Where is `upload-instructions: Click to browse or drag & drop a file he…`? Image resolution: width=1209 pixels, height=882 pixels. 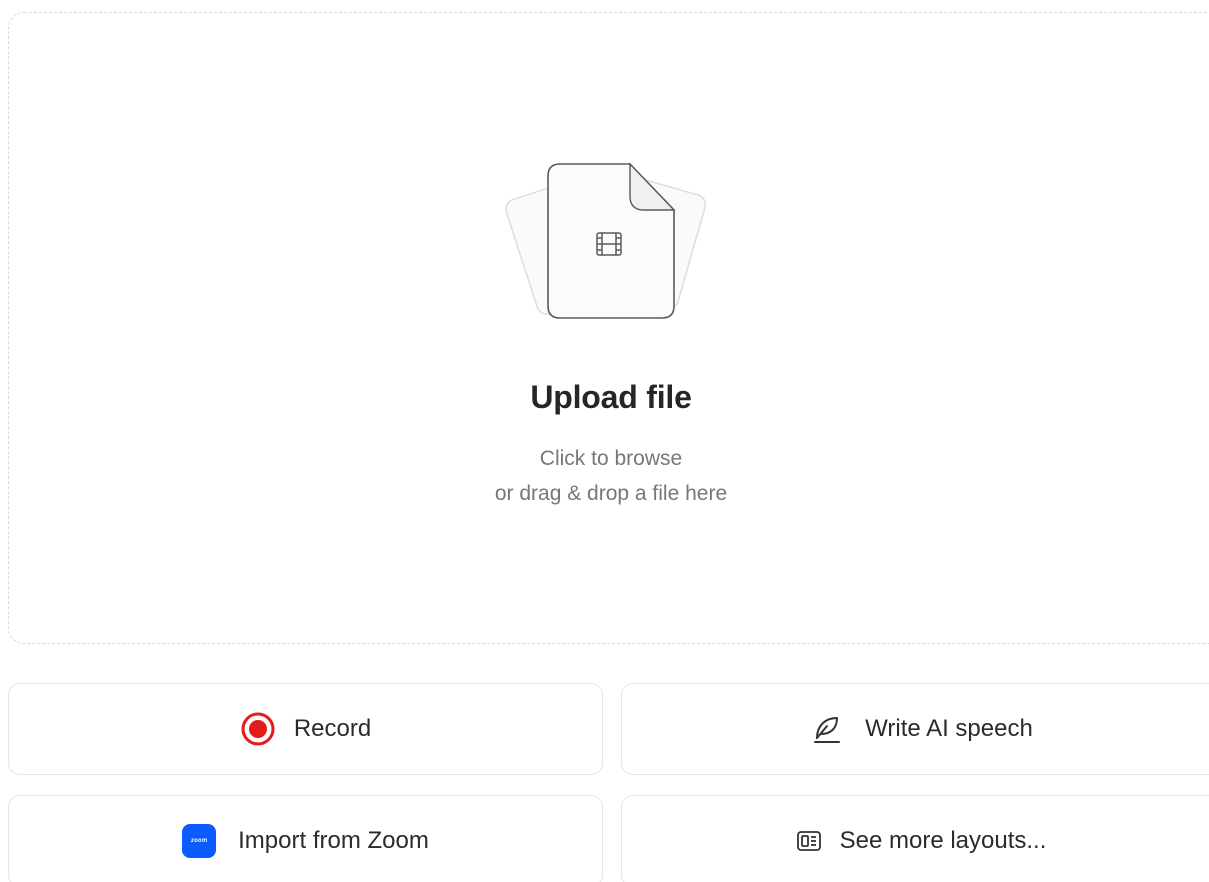 upload-instructions: Click to browse or drag & drop a file he… is located at coordinates (604, 476).